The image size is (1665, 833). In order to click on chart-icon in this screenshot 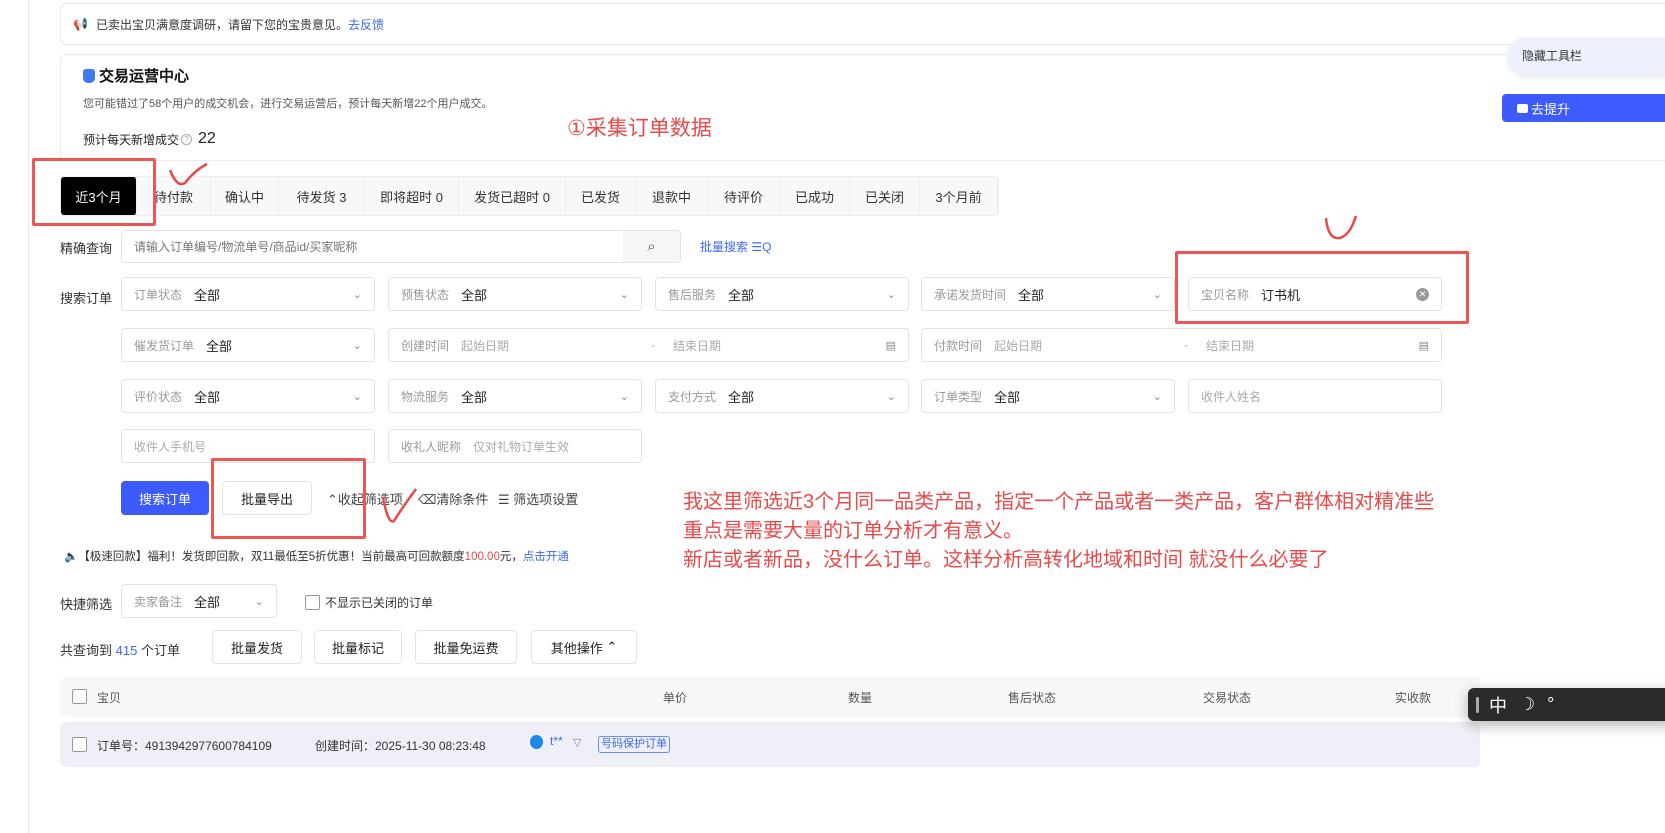, I will do `click(1522, 108)`.